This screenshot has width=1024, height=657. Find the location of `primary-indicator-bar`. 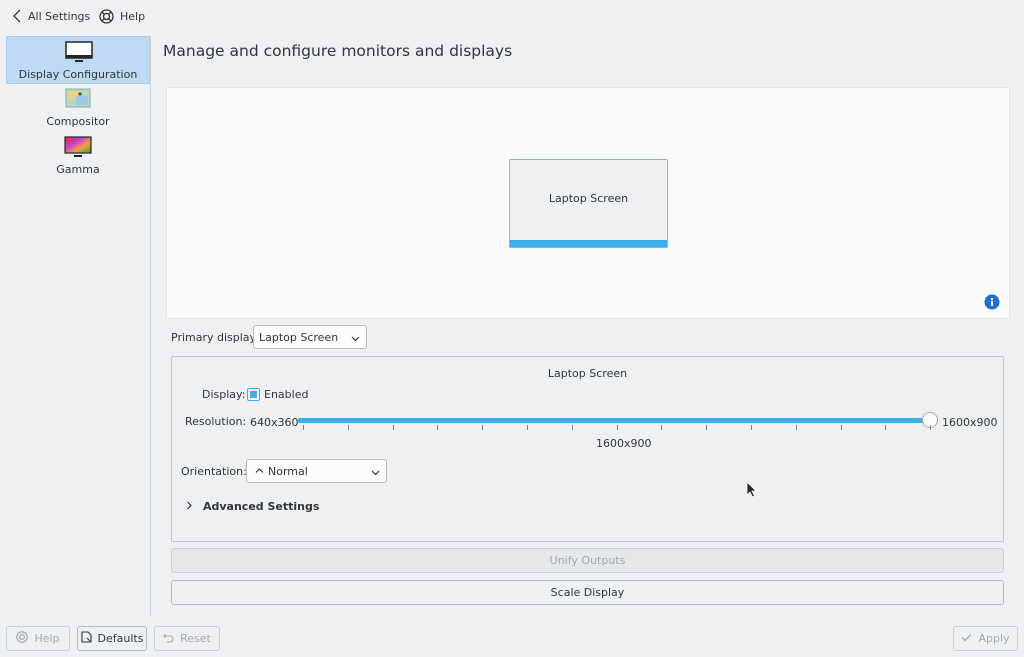

primary-indicator-bar is located at coordinates (588, 243).